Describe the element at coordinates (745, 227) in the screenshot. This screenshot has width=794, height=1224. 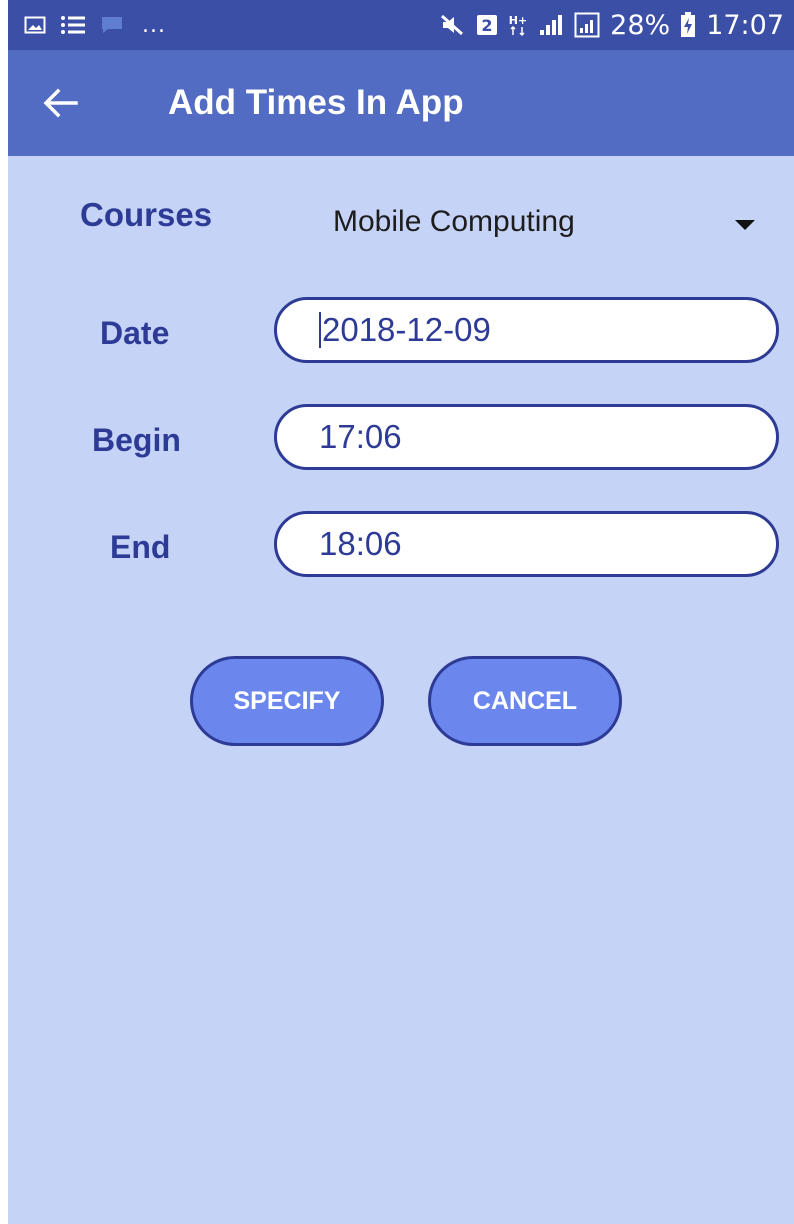
I see `dropdown-caret-icon` at that location.